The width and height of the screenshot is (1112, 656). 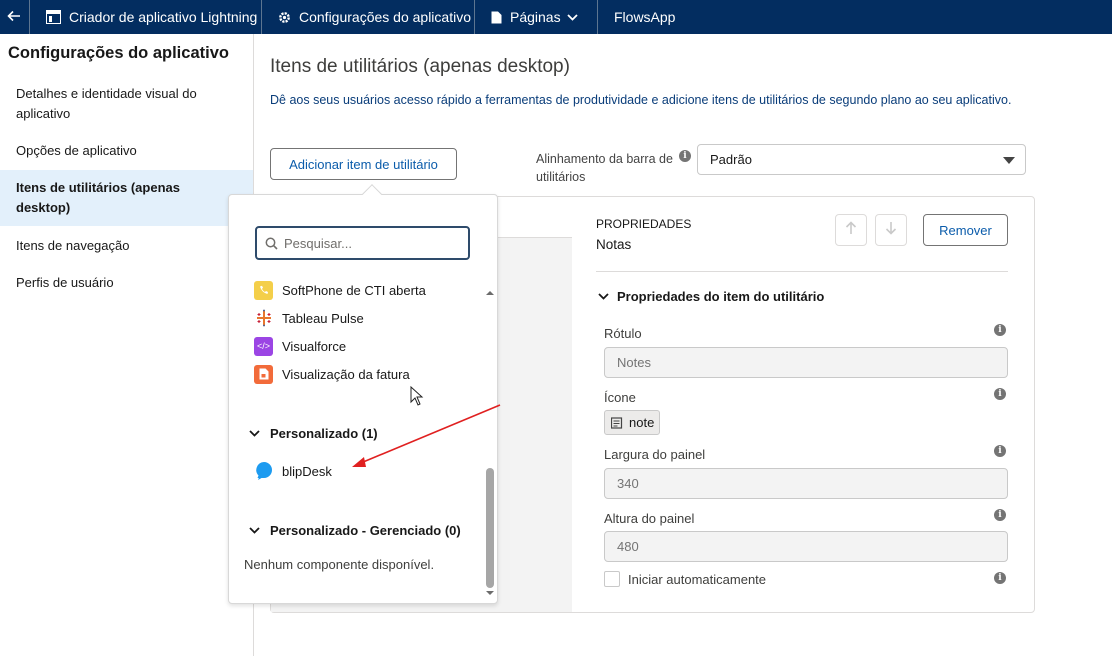 What do you see at coordinates (426, 435) in the screenshot?
I see `red-arrow-annotation` at bounding box center [426, 435].